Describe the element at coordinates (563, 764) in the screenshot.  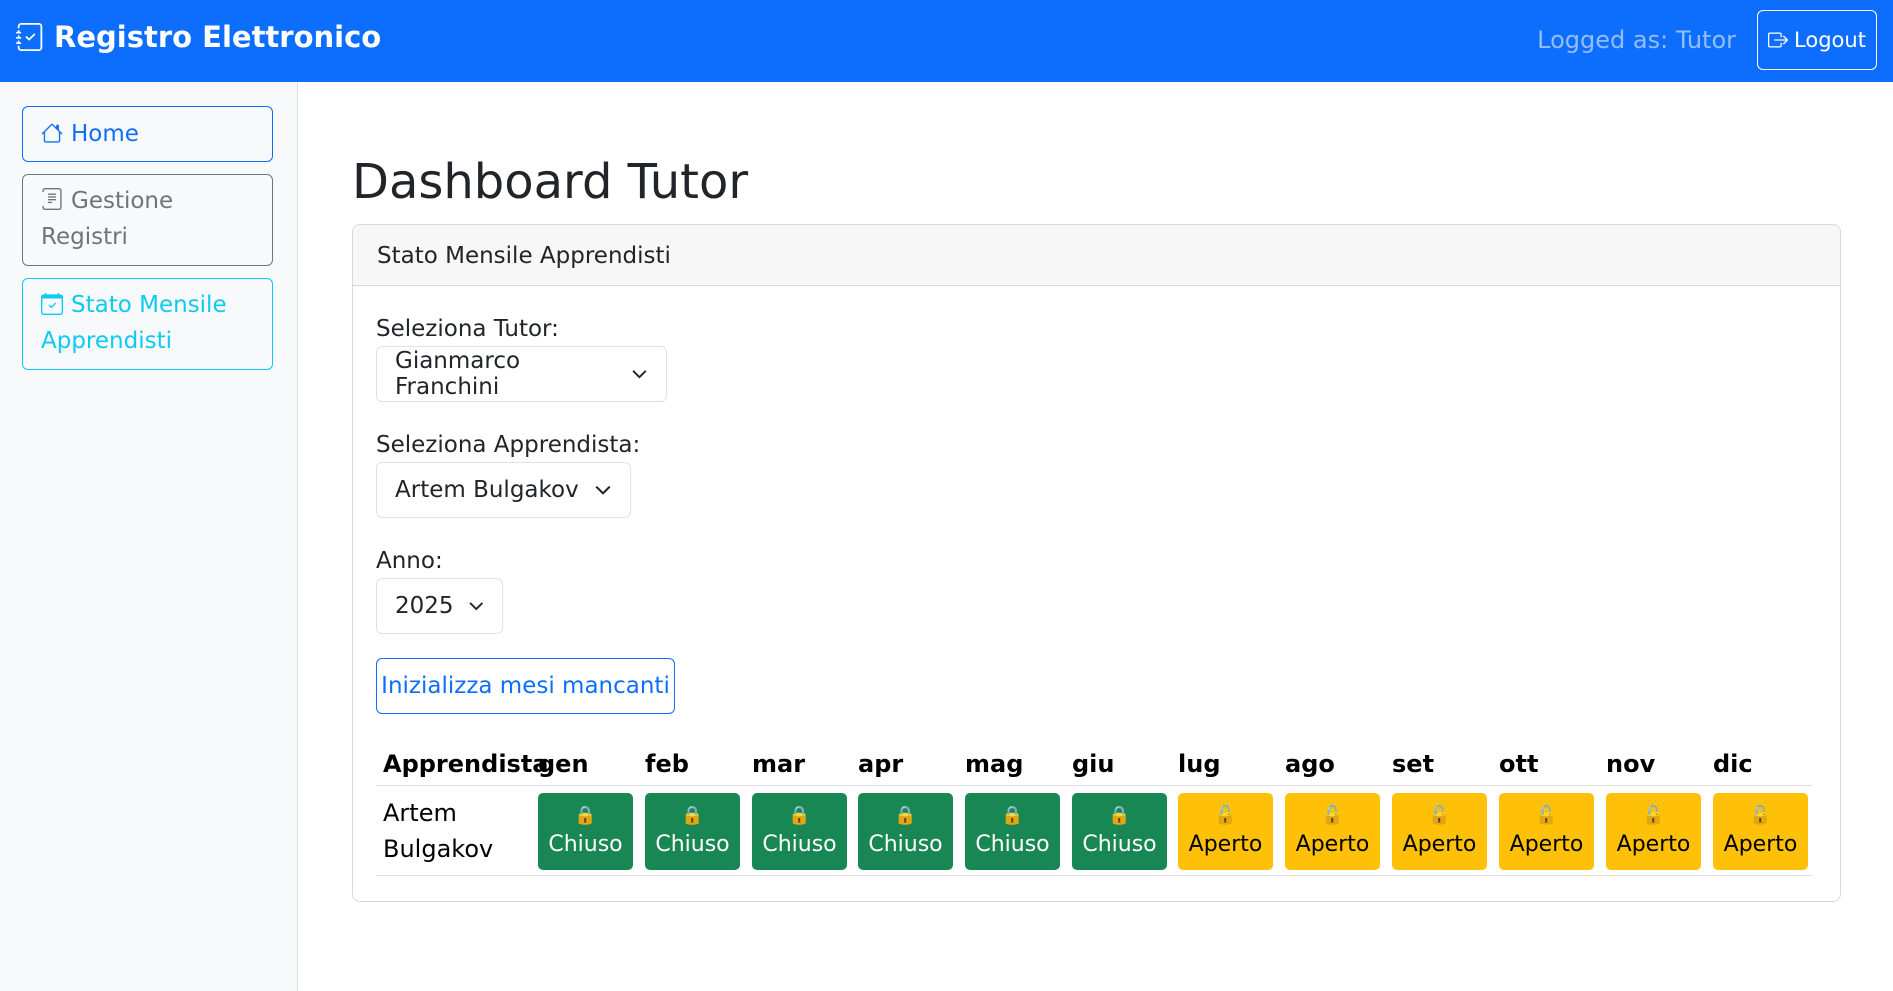
I see `table-header-month: gen` at that location.